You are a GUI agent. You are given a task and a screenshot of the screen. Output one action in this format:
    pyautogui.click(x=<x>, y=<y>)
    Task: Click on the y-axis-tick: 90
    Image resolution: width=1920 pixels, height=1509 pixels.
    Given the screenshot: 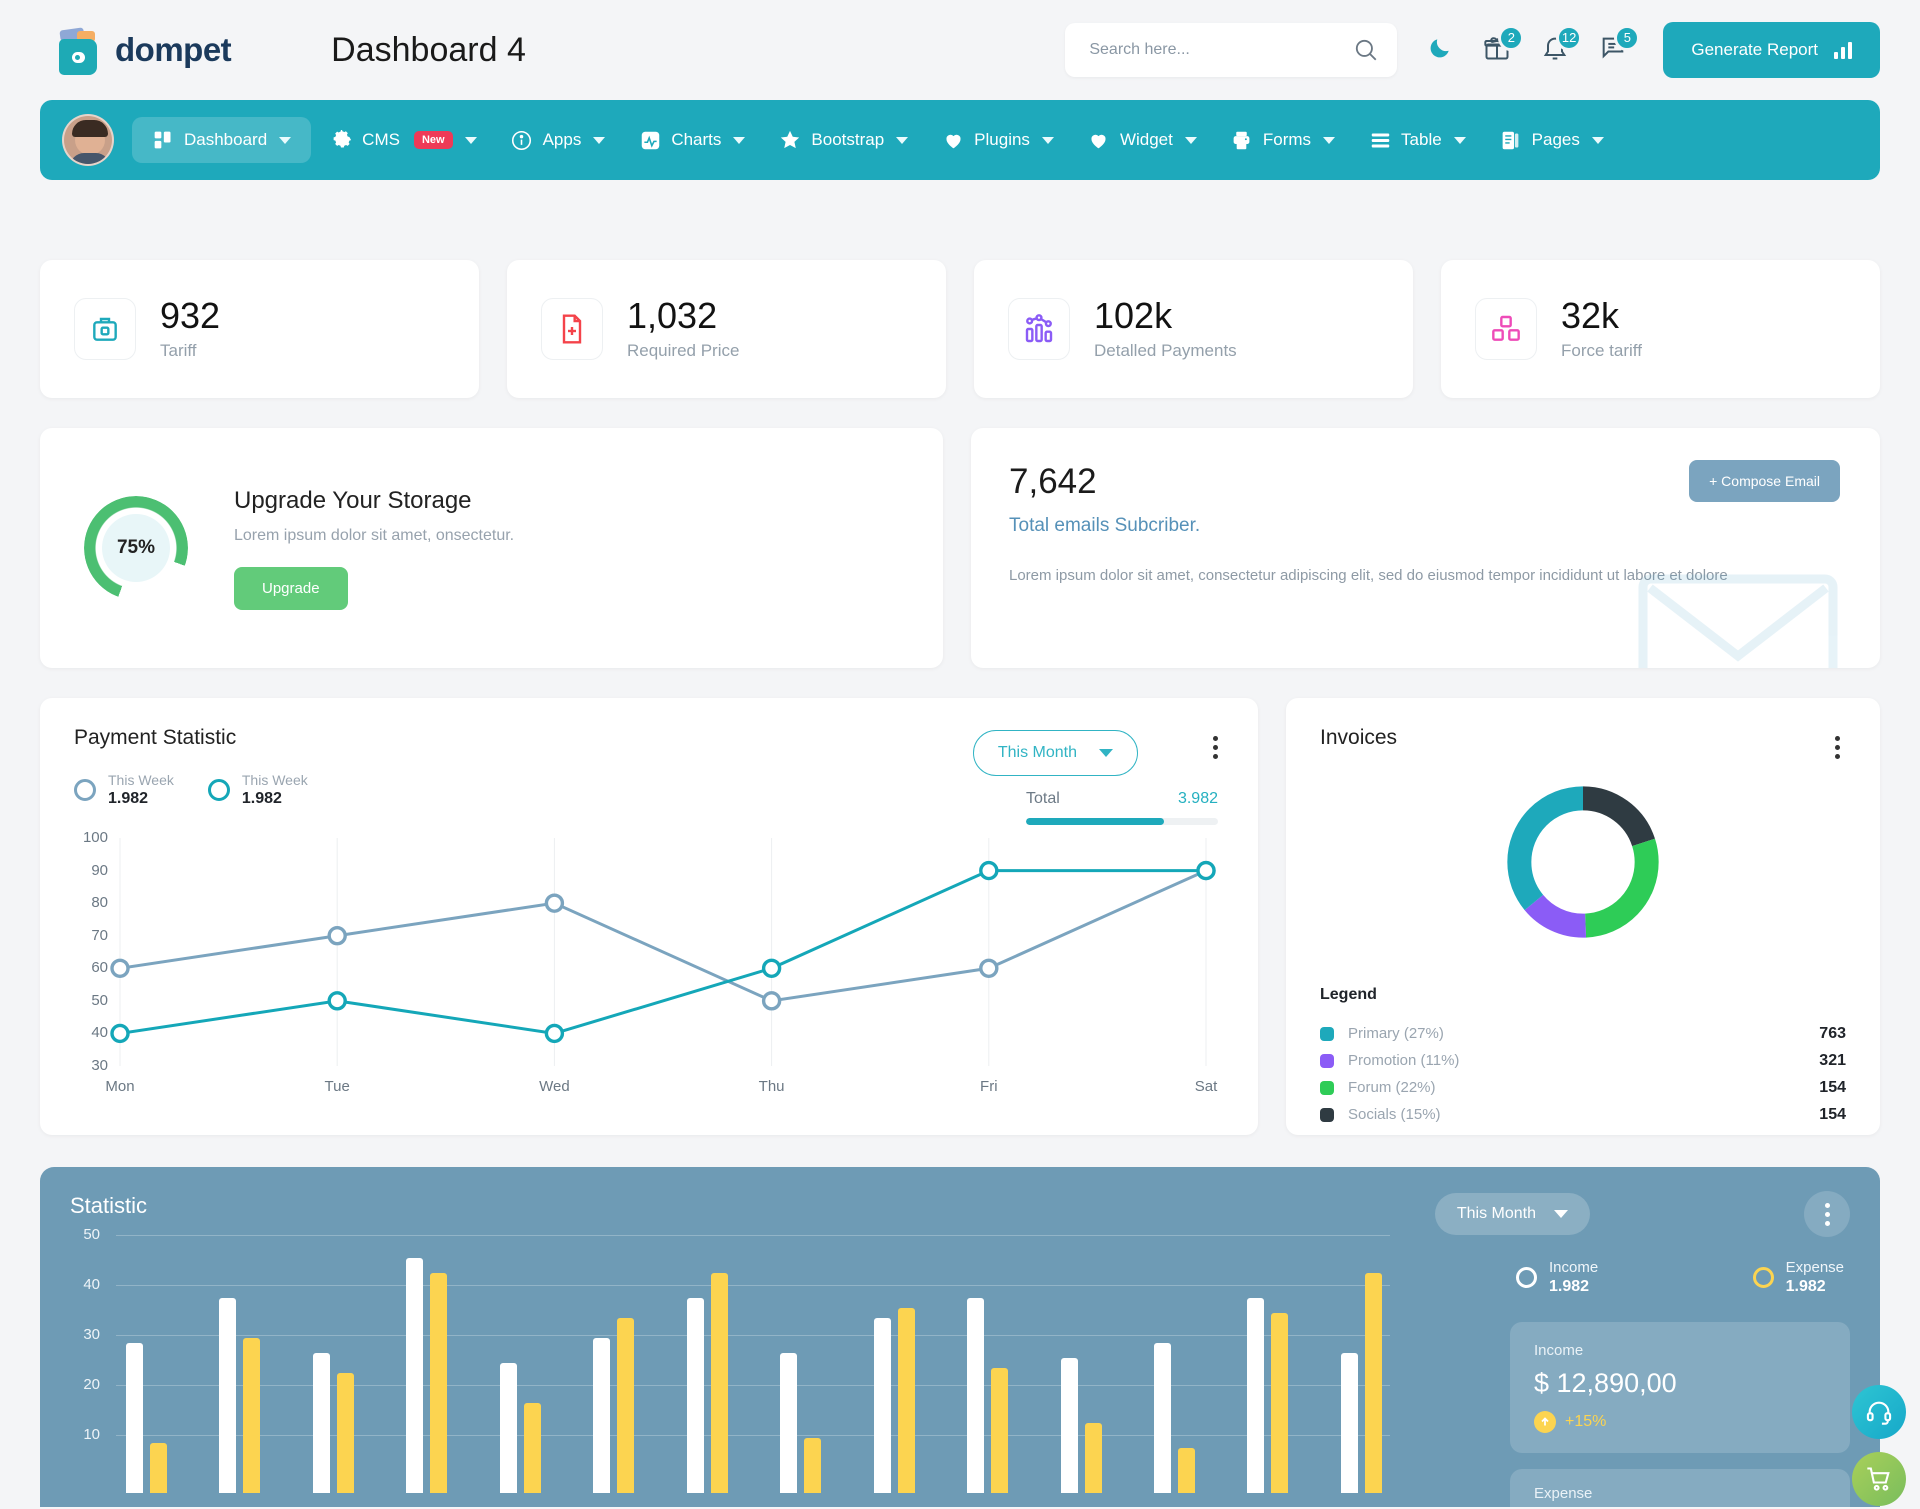 What is the action you would take?
    pyautogui.click(x=99, y=870)
    